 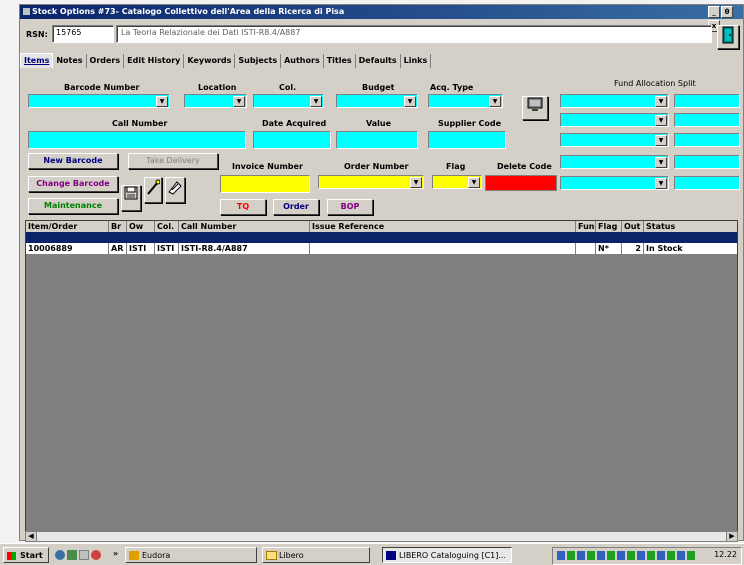 I want to click on browser-icon, so click(x=60, y=555).